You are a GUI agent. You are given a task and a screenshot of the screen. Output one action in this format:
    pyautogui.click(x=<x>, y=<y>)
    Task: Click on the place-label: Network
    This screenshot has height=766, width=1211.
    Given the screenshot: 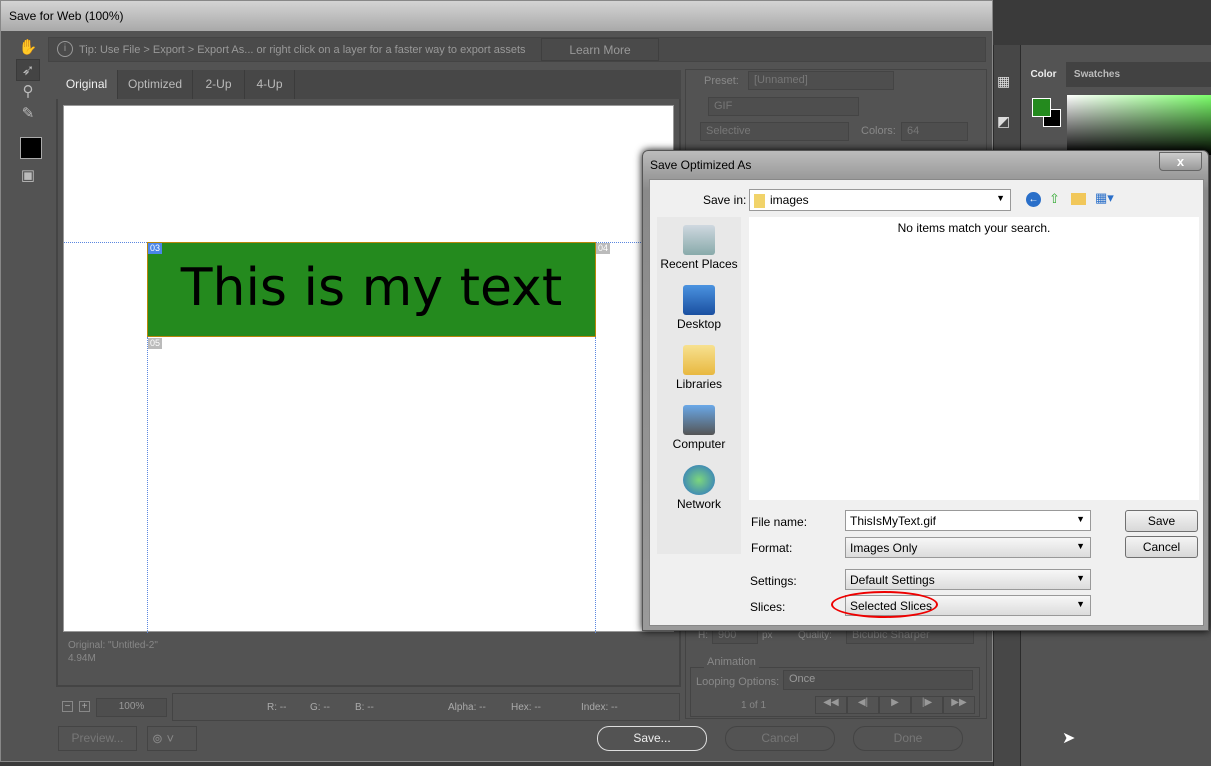 What is the action you would take?
    pyautogui.click(x=698, y=504)
    